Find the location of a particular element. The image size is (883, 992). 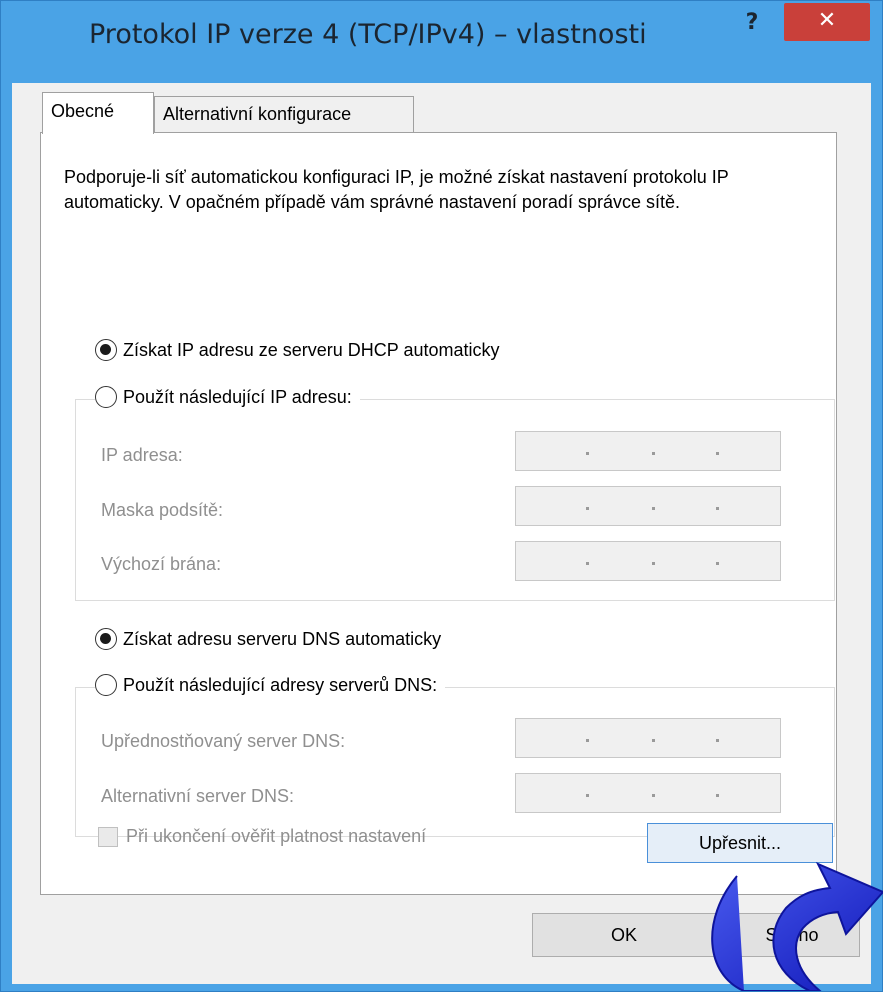

alternate-dns-label: Alternativní server DNS: is located at coordinates (198, 796).